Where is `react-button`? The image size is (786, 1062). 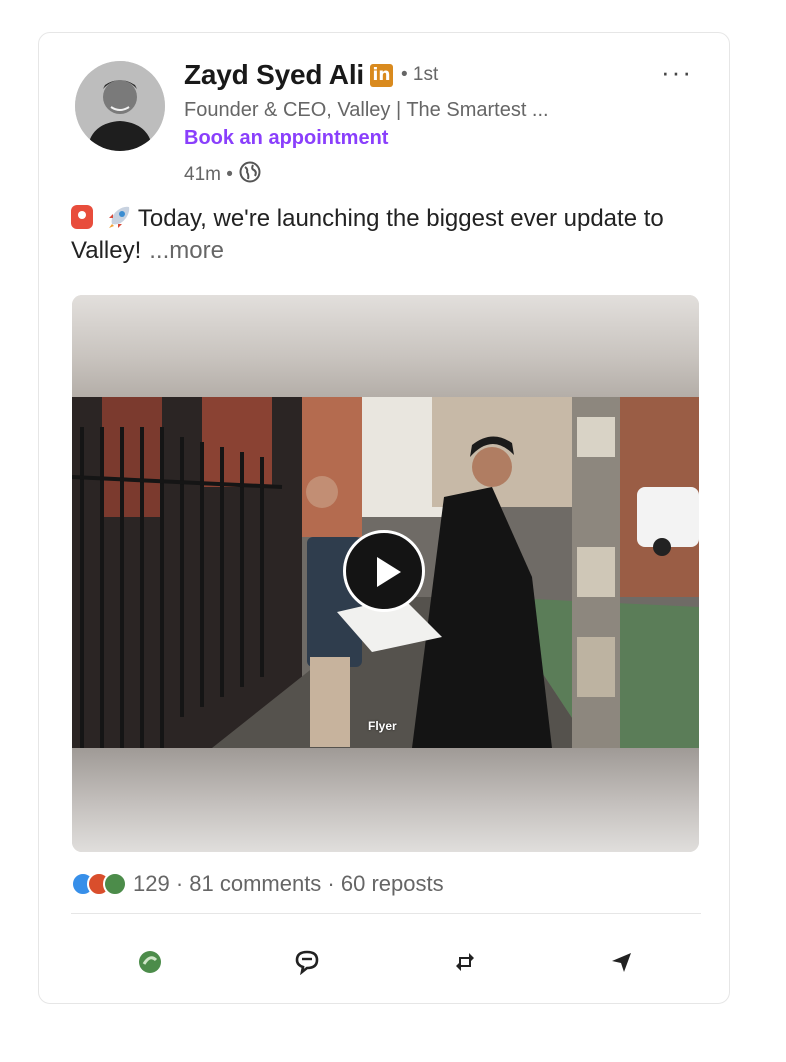
react-button is located at coordinates (150, 962).